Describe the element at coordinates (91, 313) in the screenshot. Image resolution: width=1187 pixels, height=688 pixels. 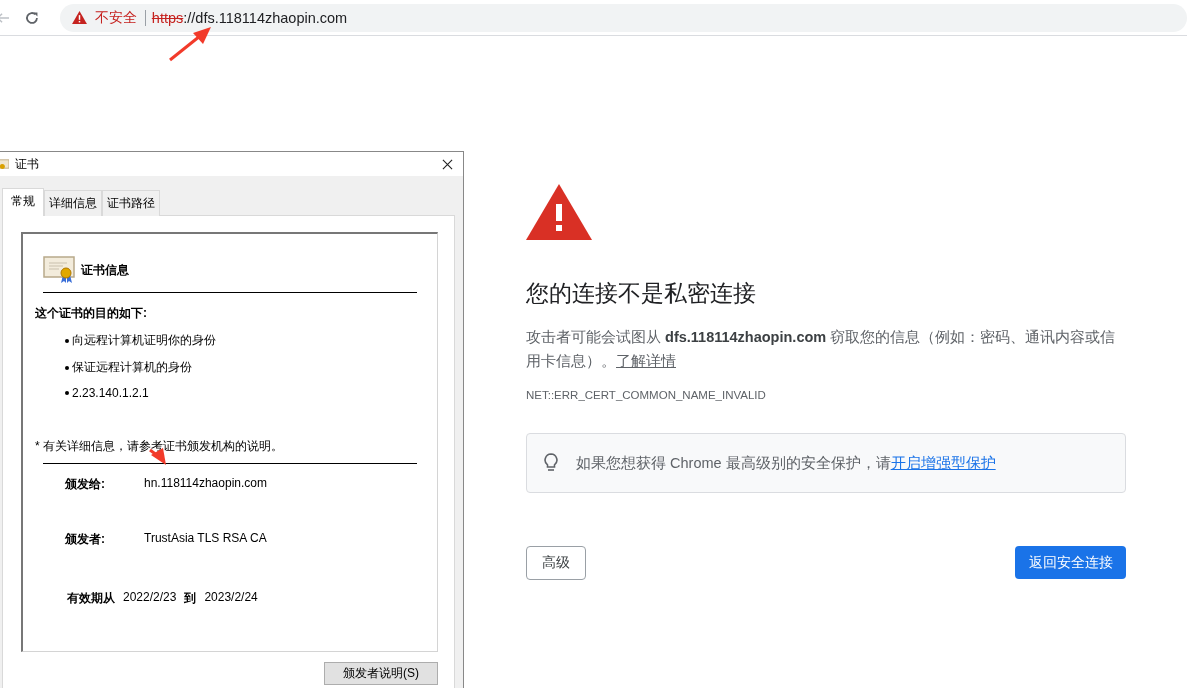
I see `purpose-heading: 这个证书的目的如下:` at that location.